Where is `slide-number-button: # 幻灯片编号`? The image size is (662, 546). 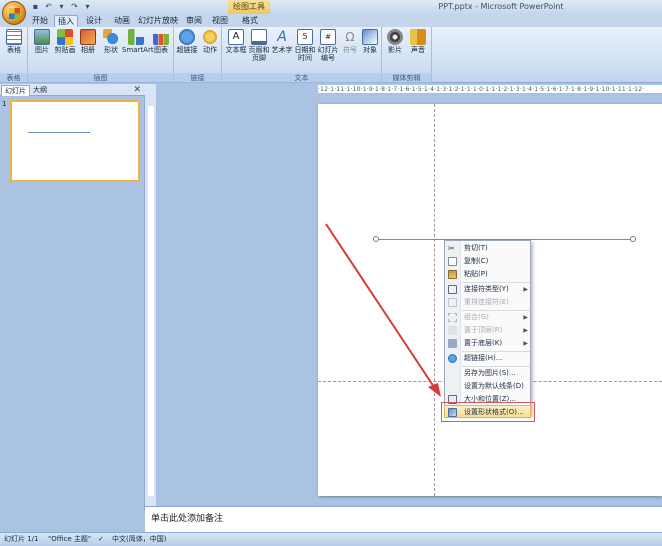
slide-number-button: # 幻灯片编号 is located at coordinates (328, 45).